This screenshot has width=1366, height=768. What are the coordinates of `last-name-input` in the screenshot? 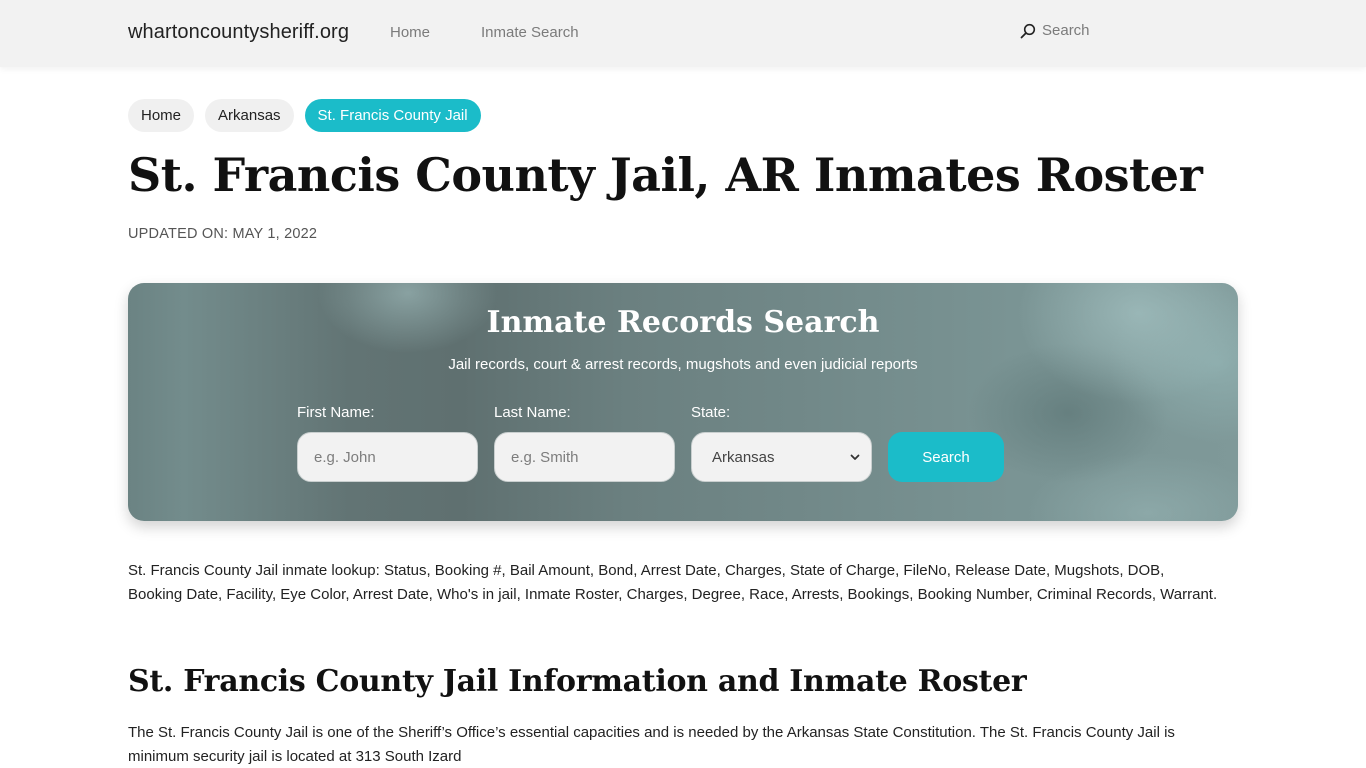 It's located at (584, 457).